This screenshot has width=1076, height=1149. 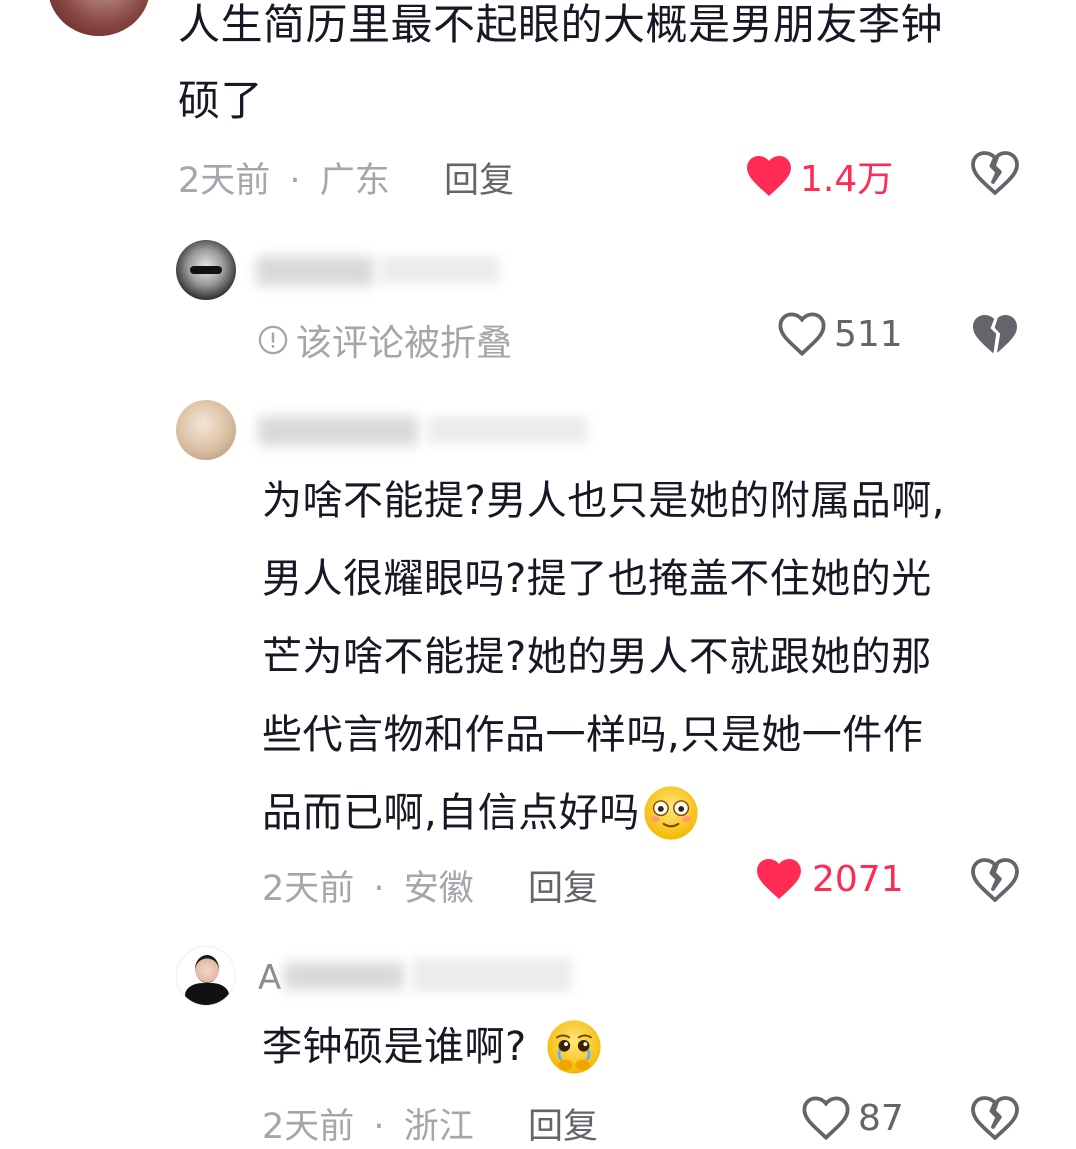 I want to click on like-count: 87, so click(x=881, y=1118).